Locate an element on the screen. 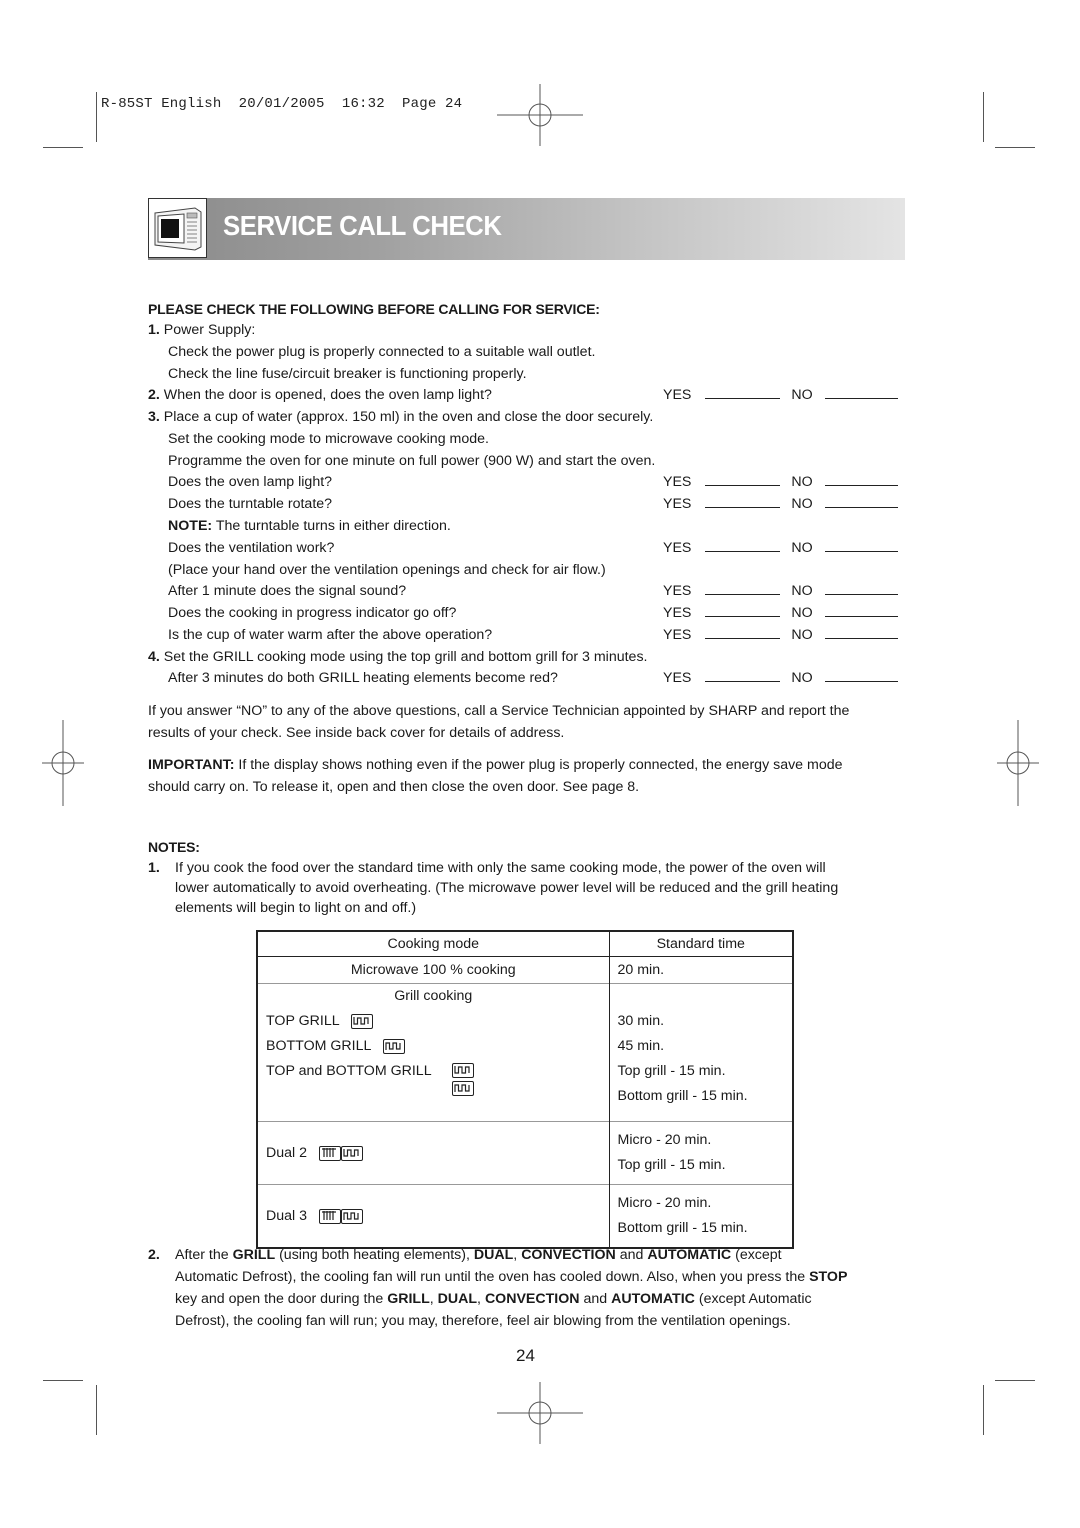  important-label: IMPORTANT: is located at coordinates (191, 765).